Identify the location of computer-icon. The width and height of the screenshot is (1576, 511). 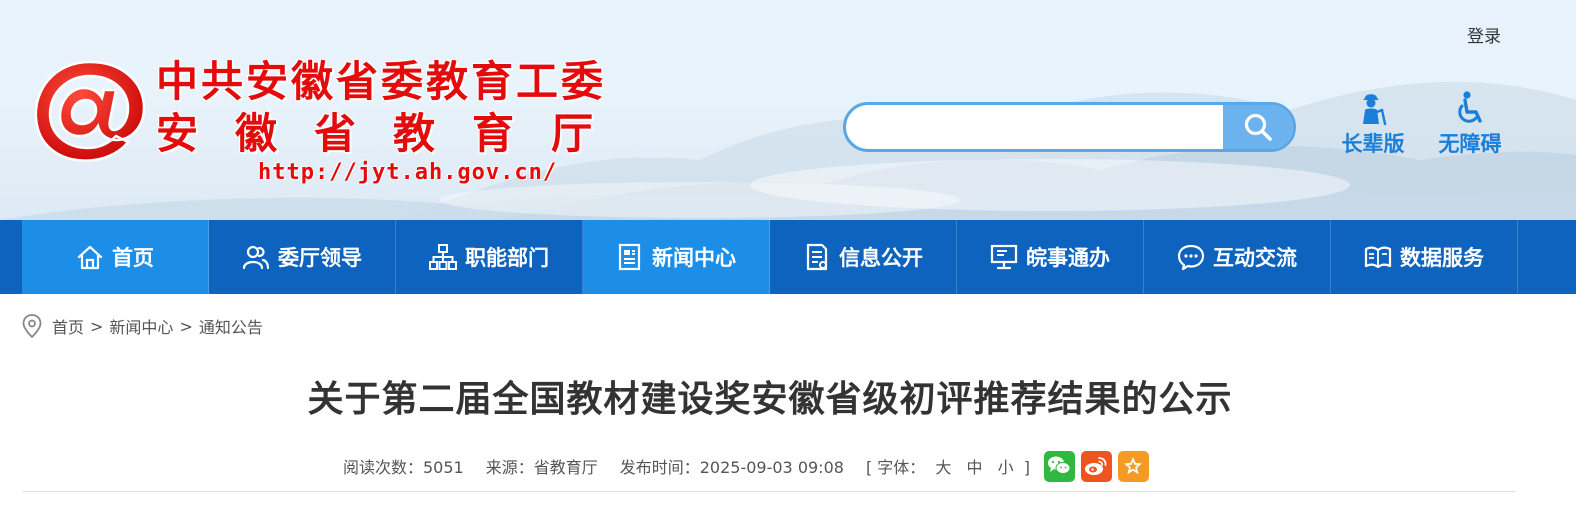
(1004, 257).